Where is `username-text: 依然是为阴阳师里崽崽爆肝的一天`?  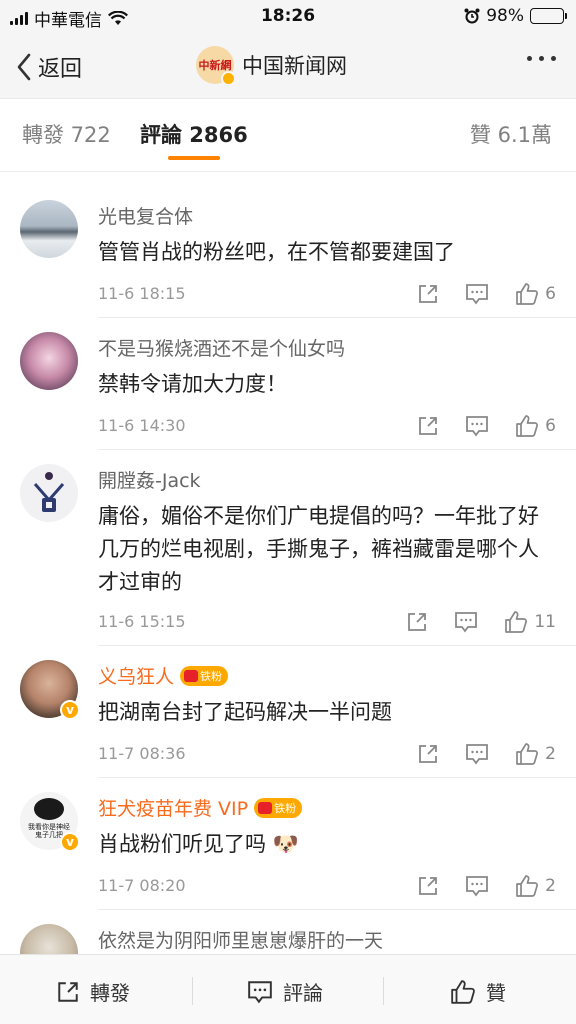 username-text: 依然是为阴阳师里崽崽爆肝的一天 is located at coordinates (241, 941).